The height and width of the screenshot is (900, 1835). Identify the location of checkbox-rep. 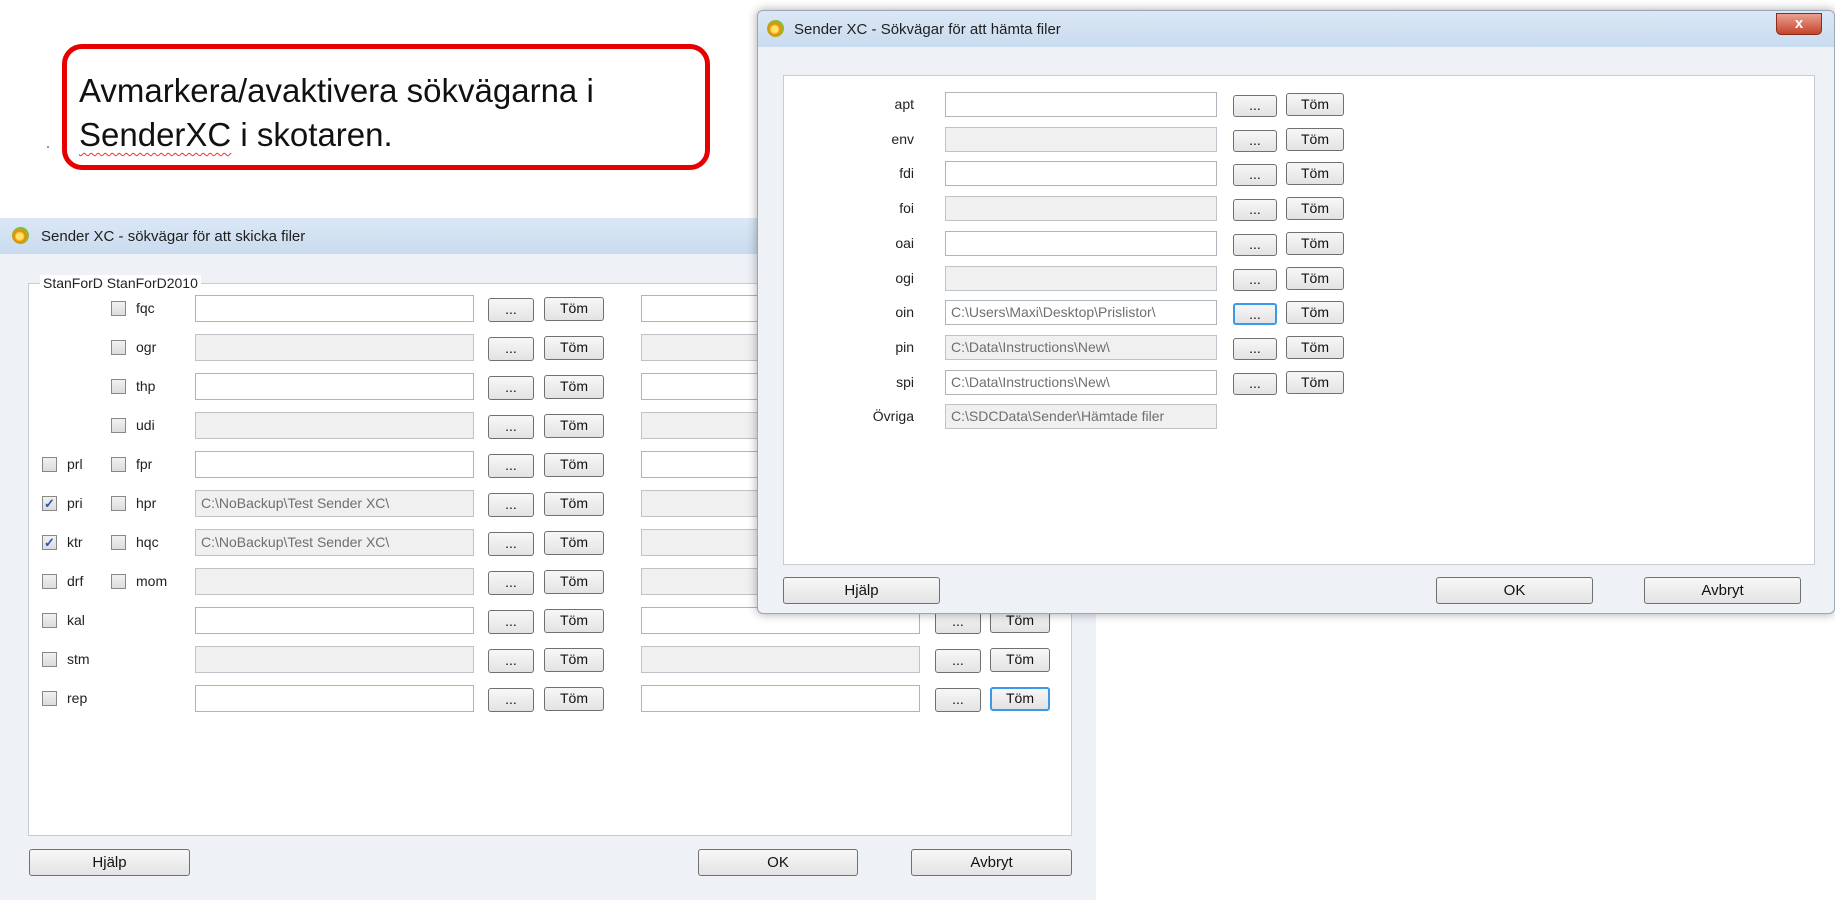
(49, 698).